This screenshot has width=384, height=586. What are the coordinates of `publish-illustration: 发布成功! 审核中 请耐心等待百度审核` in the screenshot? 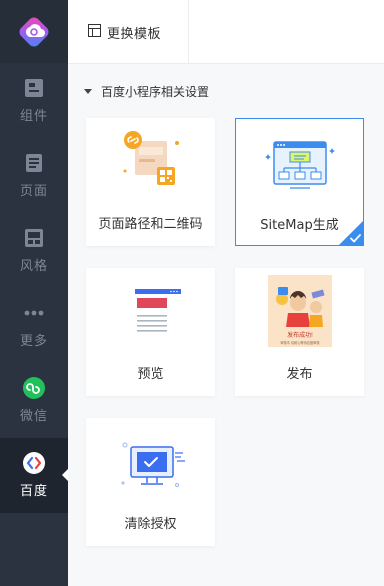 It's located at (299, 312).